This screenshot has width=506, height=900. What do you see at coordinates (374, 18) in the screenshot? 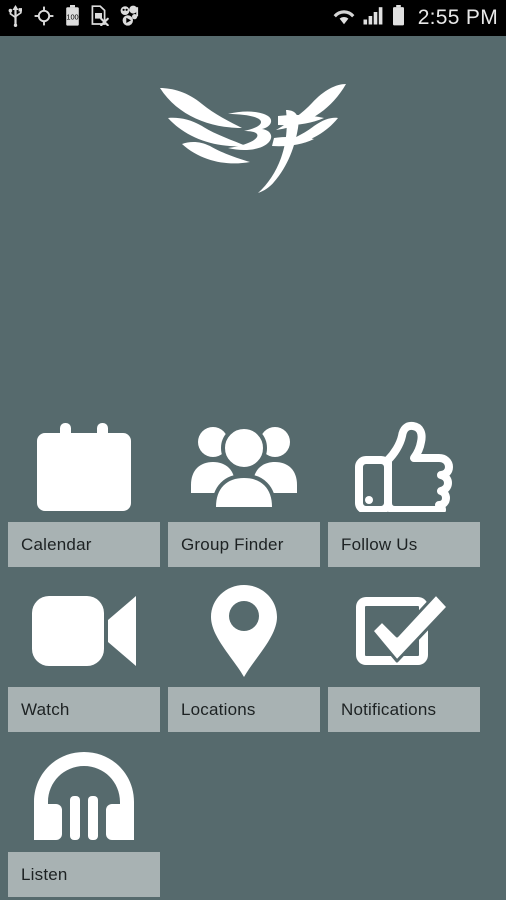
I see `cell-signal-icon` at bounding box center [374, 18].